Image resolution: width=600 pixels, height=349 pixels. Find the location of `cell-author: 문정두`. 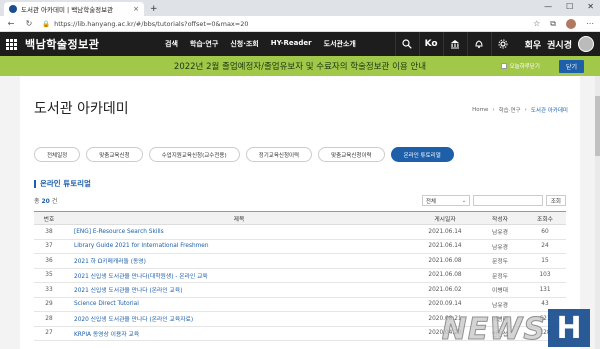

cell-author: 문정두 is located at coordinates (500, 261).